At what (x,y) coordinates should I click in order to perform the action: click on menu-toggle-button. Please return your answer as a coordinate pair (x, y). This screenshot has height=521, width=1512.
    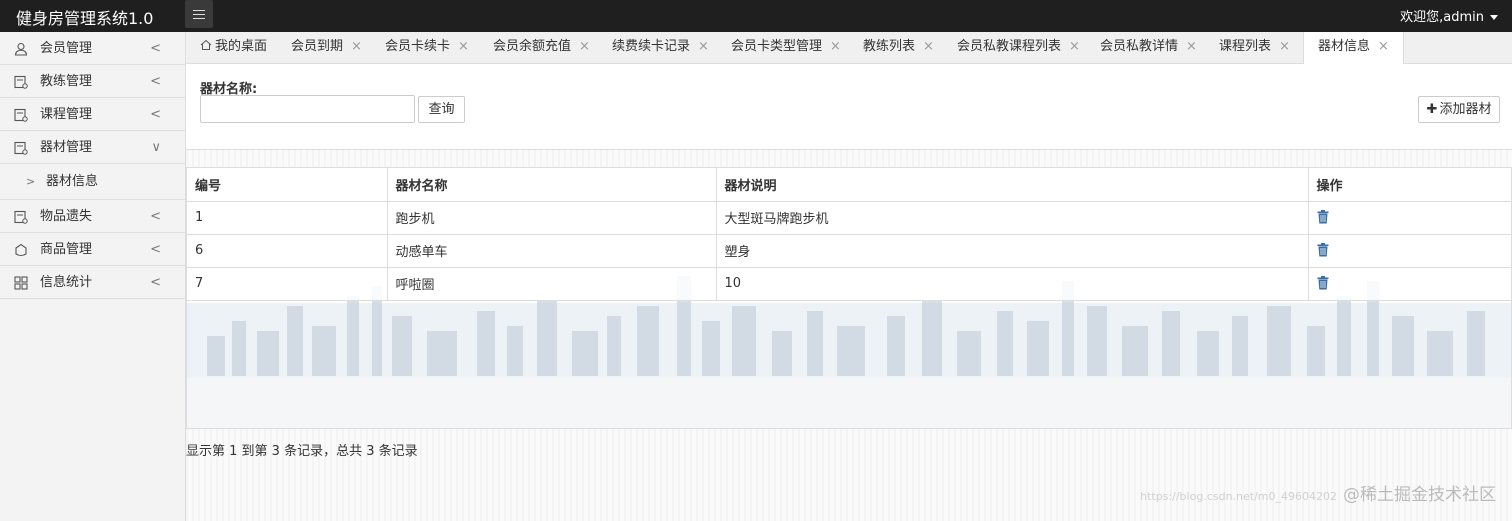
    Looking at the image, I should click on (199, 14).